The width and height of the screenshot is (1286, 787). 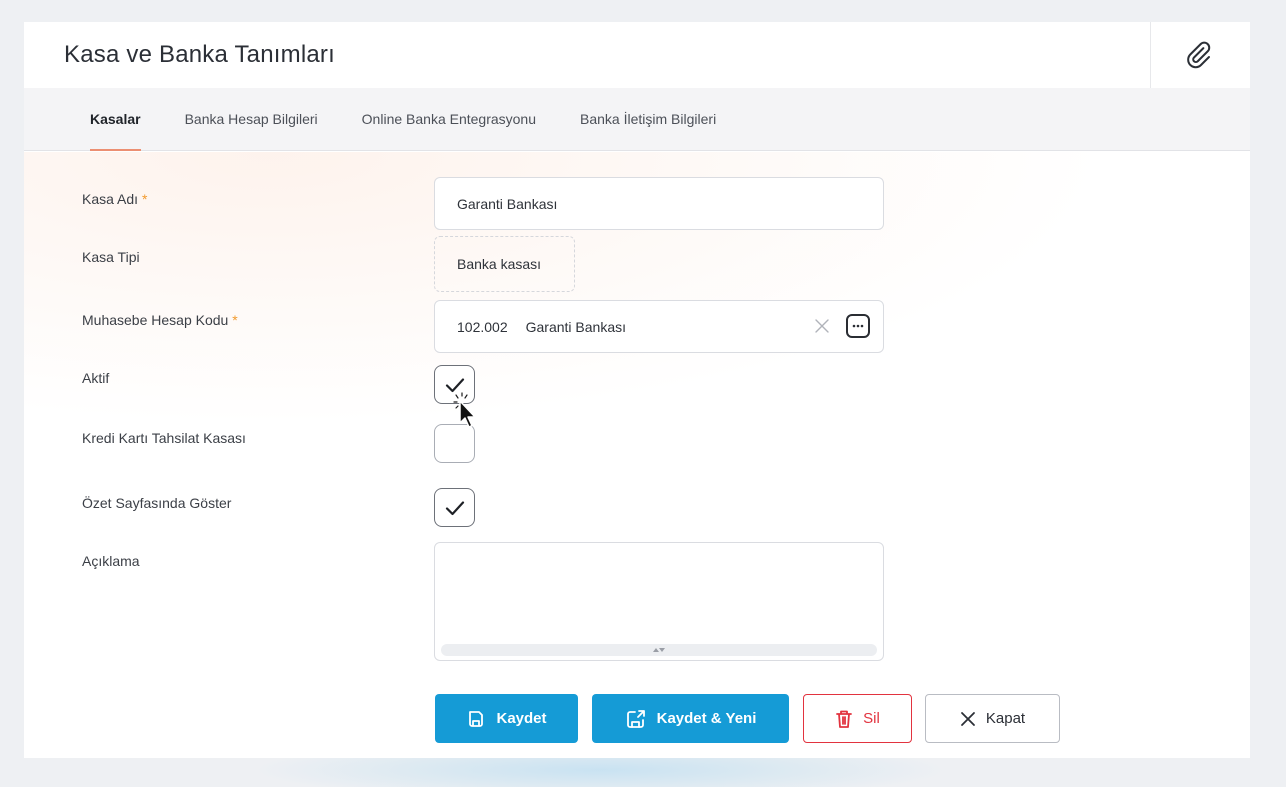 I want to click on close-button: Kapat, so click(x=992, y=718).